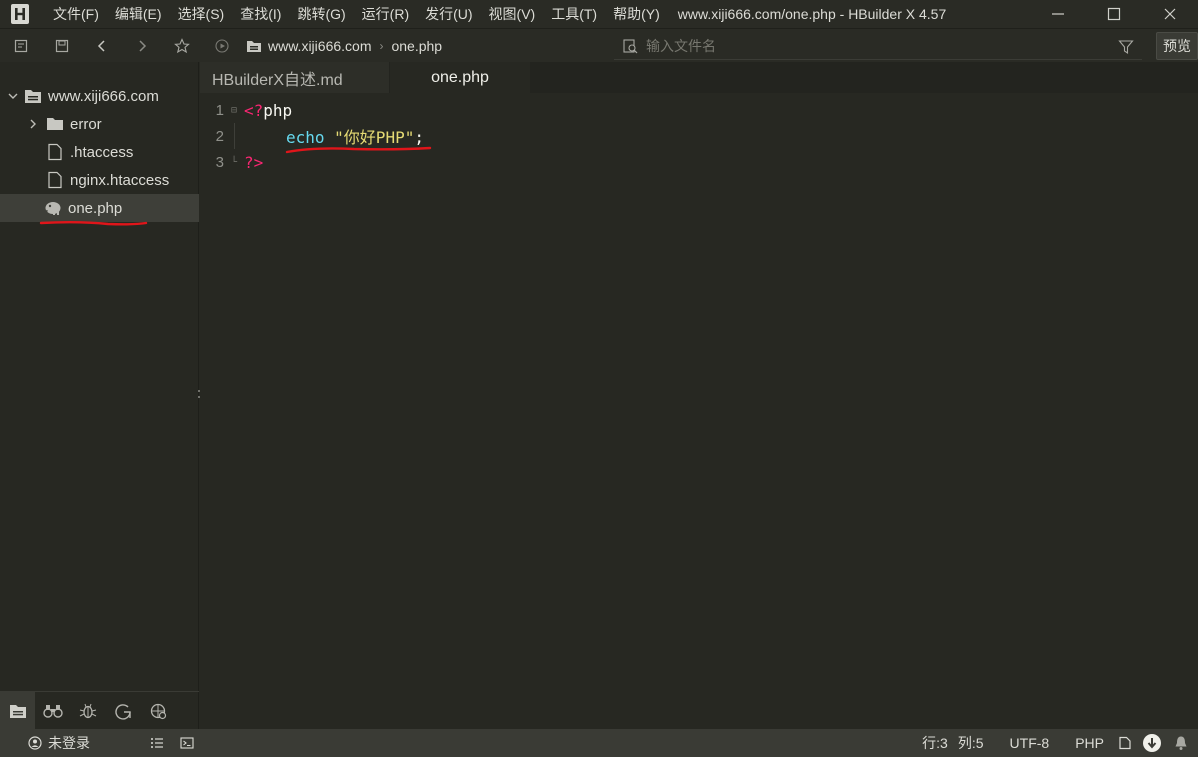 Image resolution: width=1198 pixels, height=757 pixels. Describe the element at coordinates (448, 14) in the screenshot. I see `menu-publish: 发行(U)` at that location.